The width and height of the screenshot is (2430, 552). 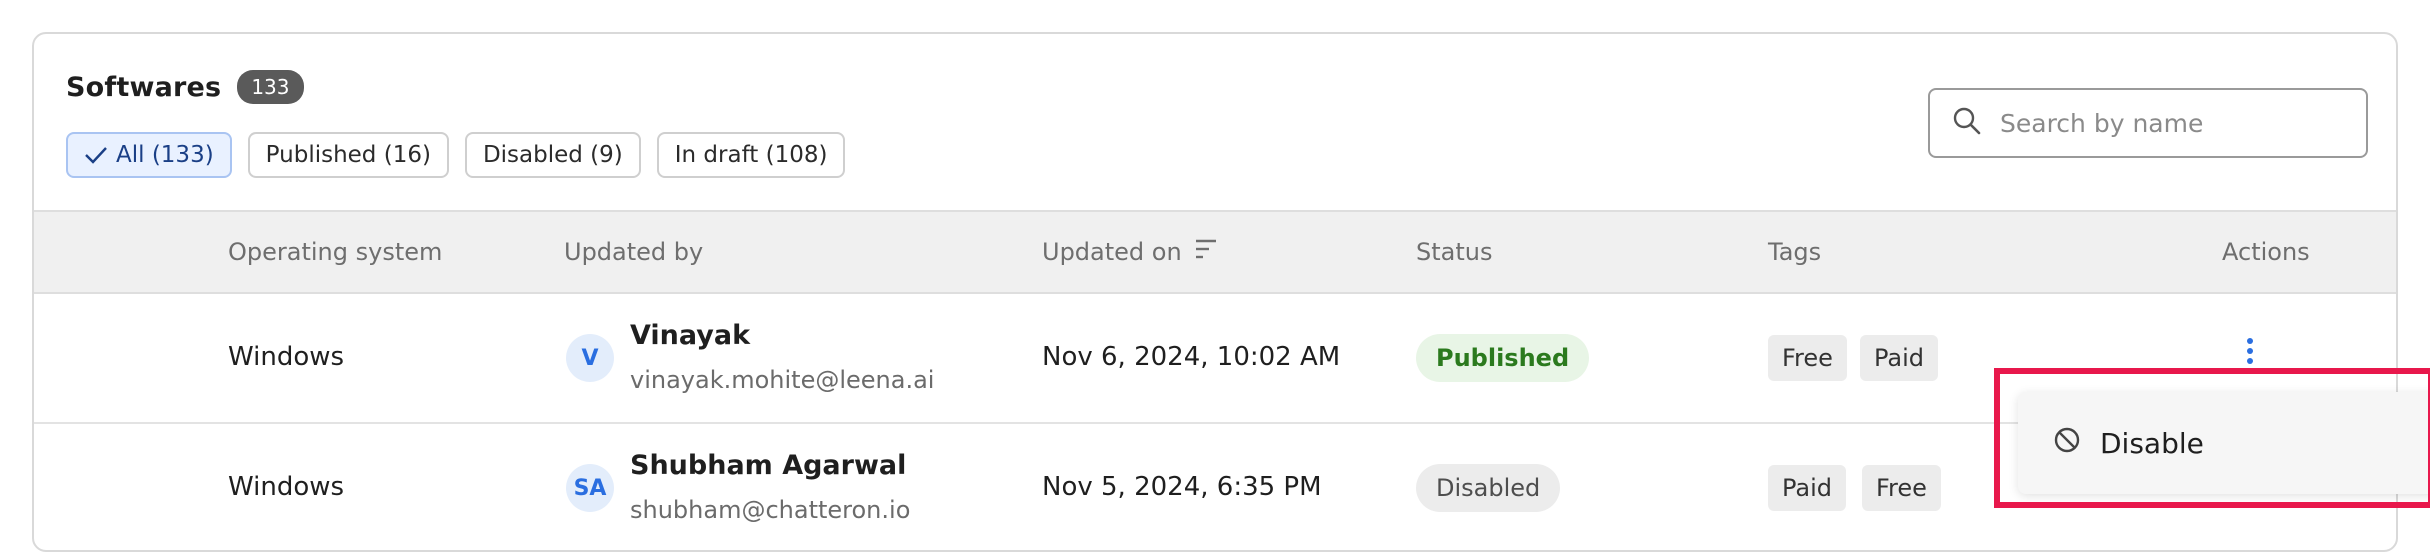 What do you see at coordinates (1503, 358) in the screenshot?
I see `status-badge: Published` at bounding box center [1503, 358].